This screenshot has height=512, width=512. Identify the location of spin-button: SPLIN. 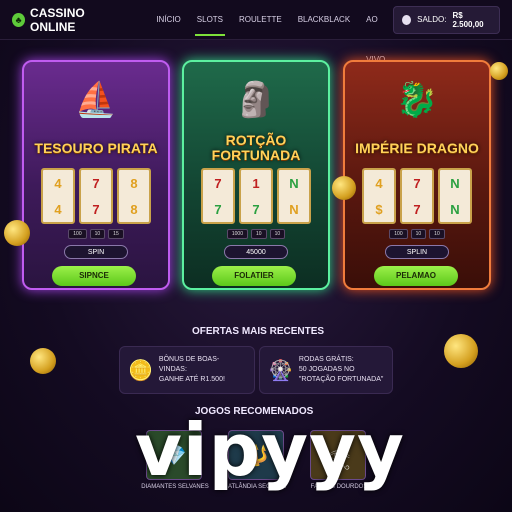
(417, 252).